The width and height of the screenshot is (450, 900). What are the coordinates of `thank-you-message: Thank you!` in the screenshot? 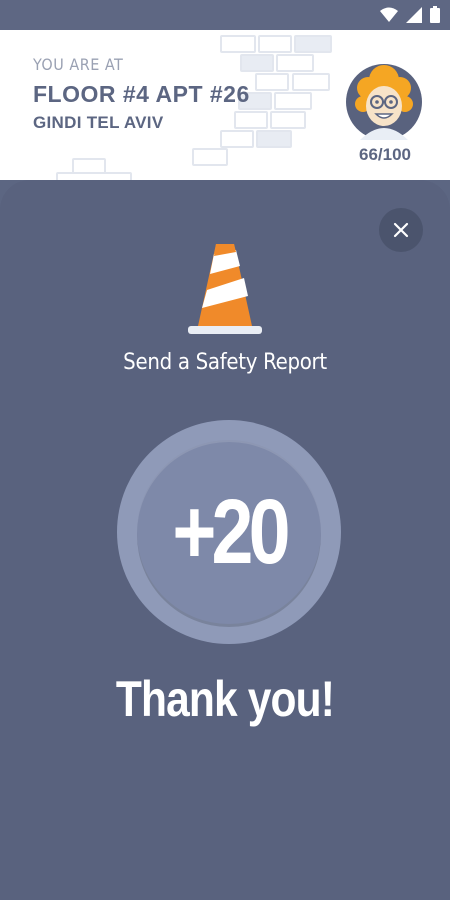 It's located at (225, 699).